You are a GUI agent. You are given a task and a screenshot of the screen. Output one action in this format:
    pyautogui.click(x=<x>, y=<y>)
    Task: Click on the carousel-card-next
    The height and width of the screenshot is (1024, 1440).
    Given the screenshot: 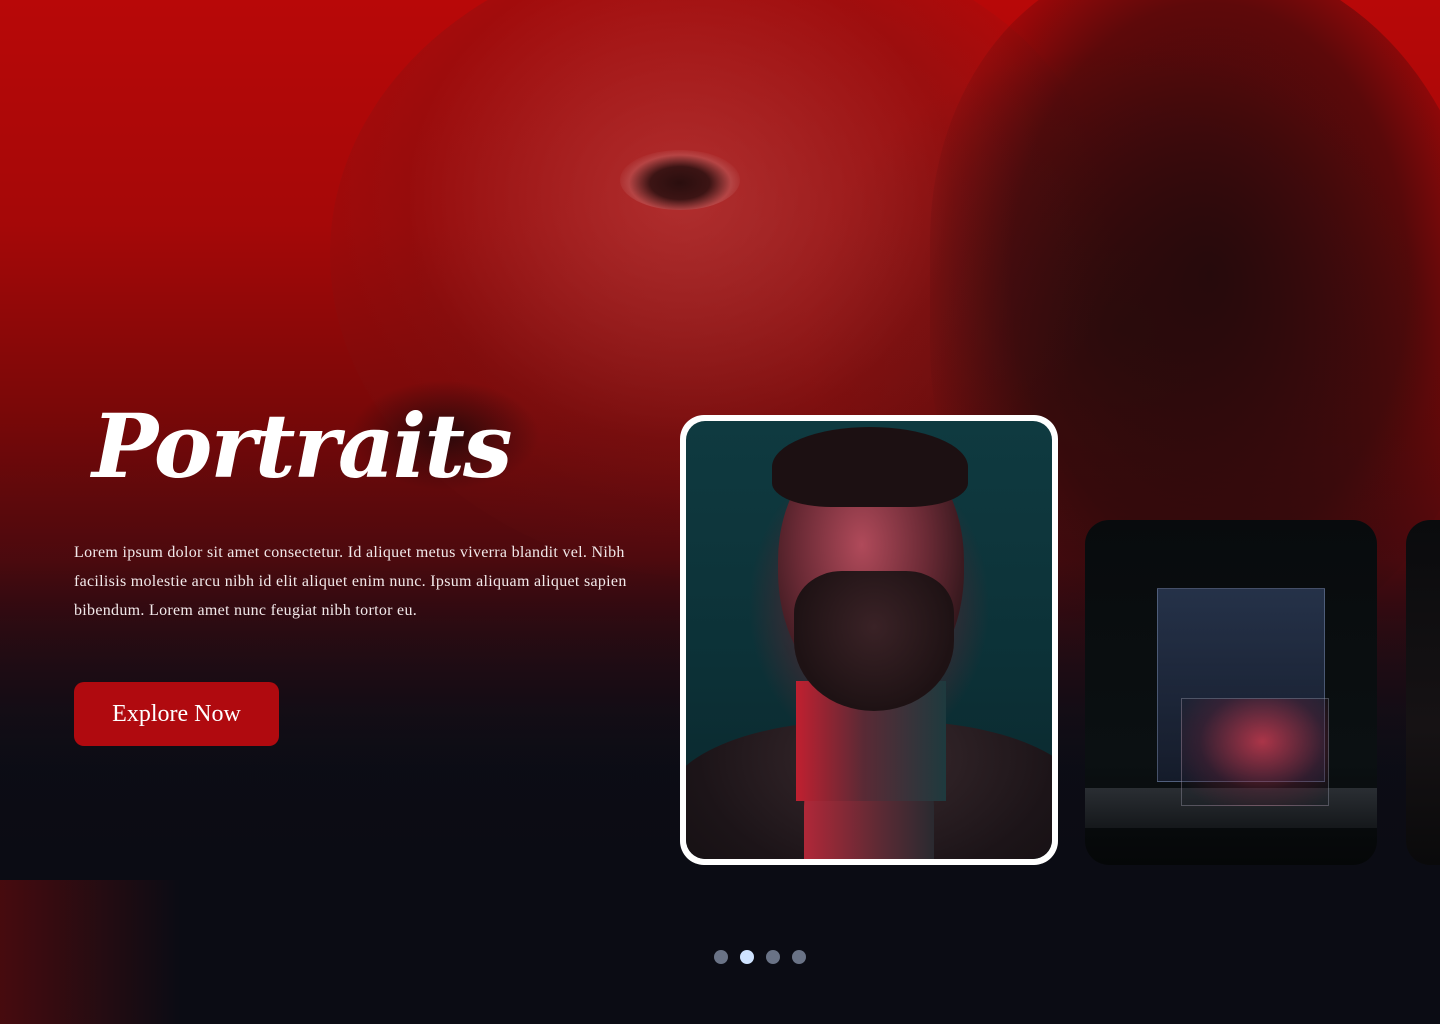 What is the action you would take?
    pyautogui.click(x=1231, y=692)
    